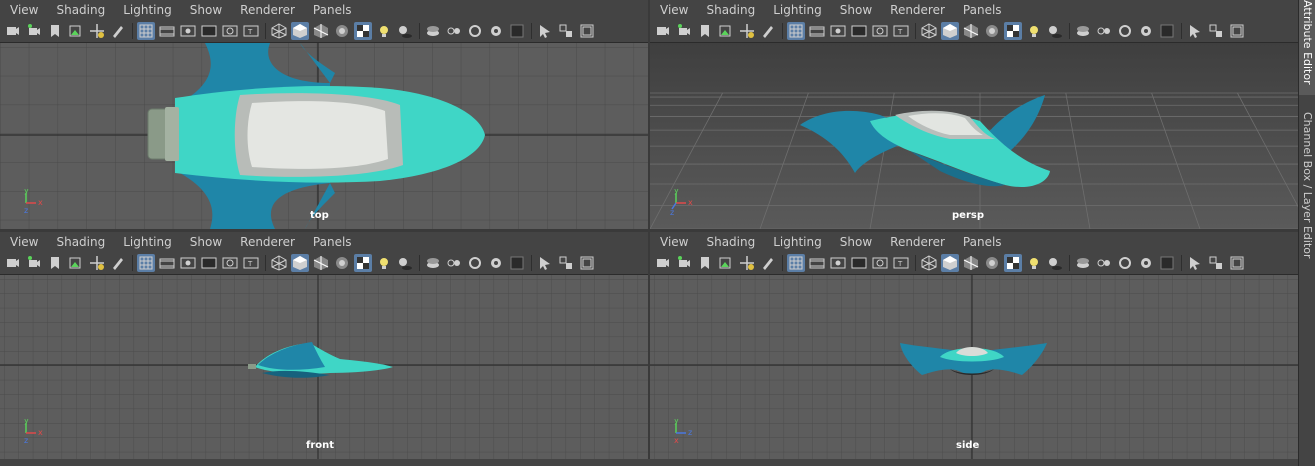 The image size is (1315, 466). I want to click on tab-channel-box: Channel Box / Layer Editor, so click(1307, 187).